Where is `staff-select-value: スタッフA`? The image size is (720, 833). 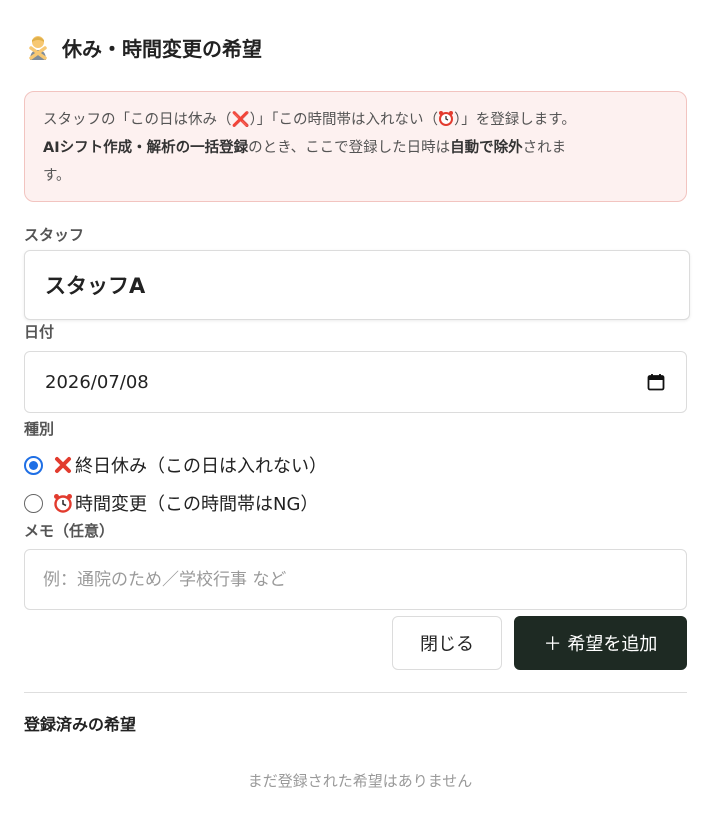
staff-select-value: スタッフA is located at coordinates (95, 286).